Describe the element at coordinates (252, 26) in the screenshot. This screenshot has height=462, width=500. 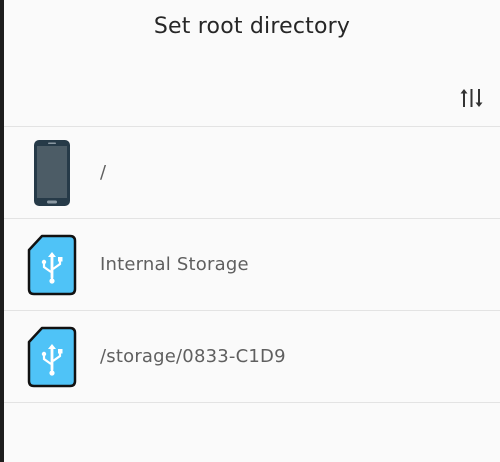
I see `dialog-title: Set root directory` at that location.